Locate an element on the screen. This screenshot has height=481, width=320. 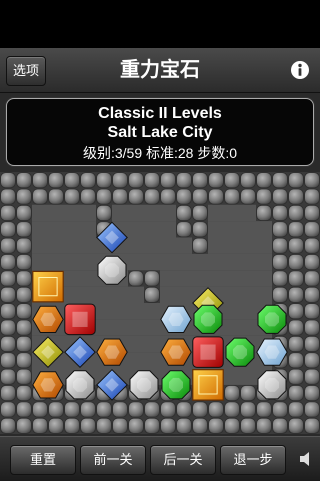
info-icon is located at coordinates (300, 70).